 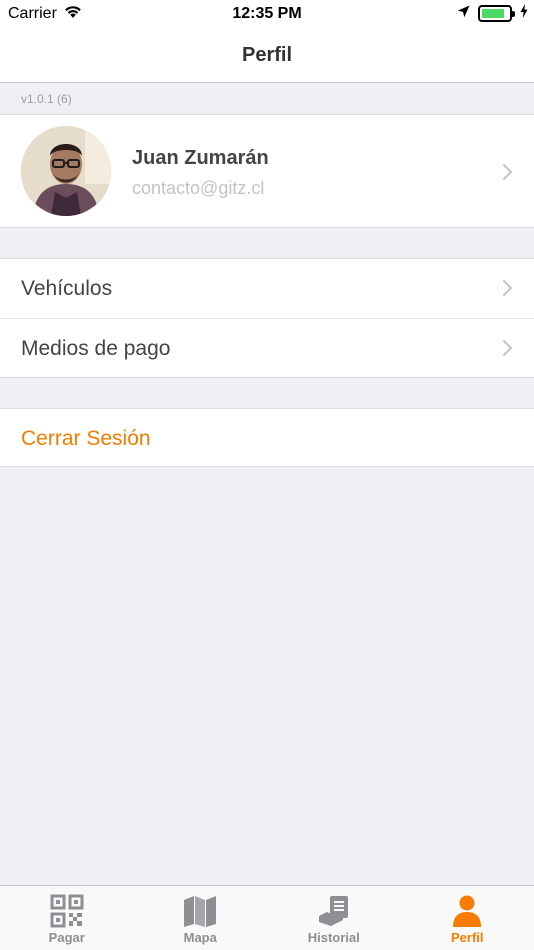 I want to click on menu-item-vehicles: Vehículos, so click(x=267, y=289).